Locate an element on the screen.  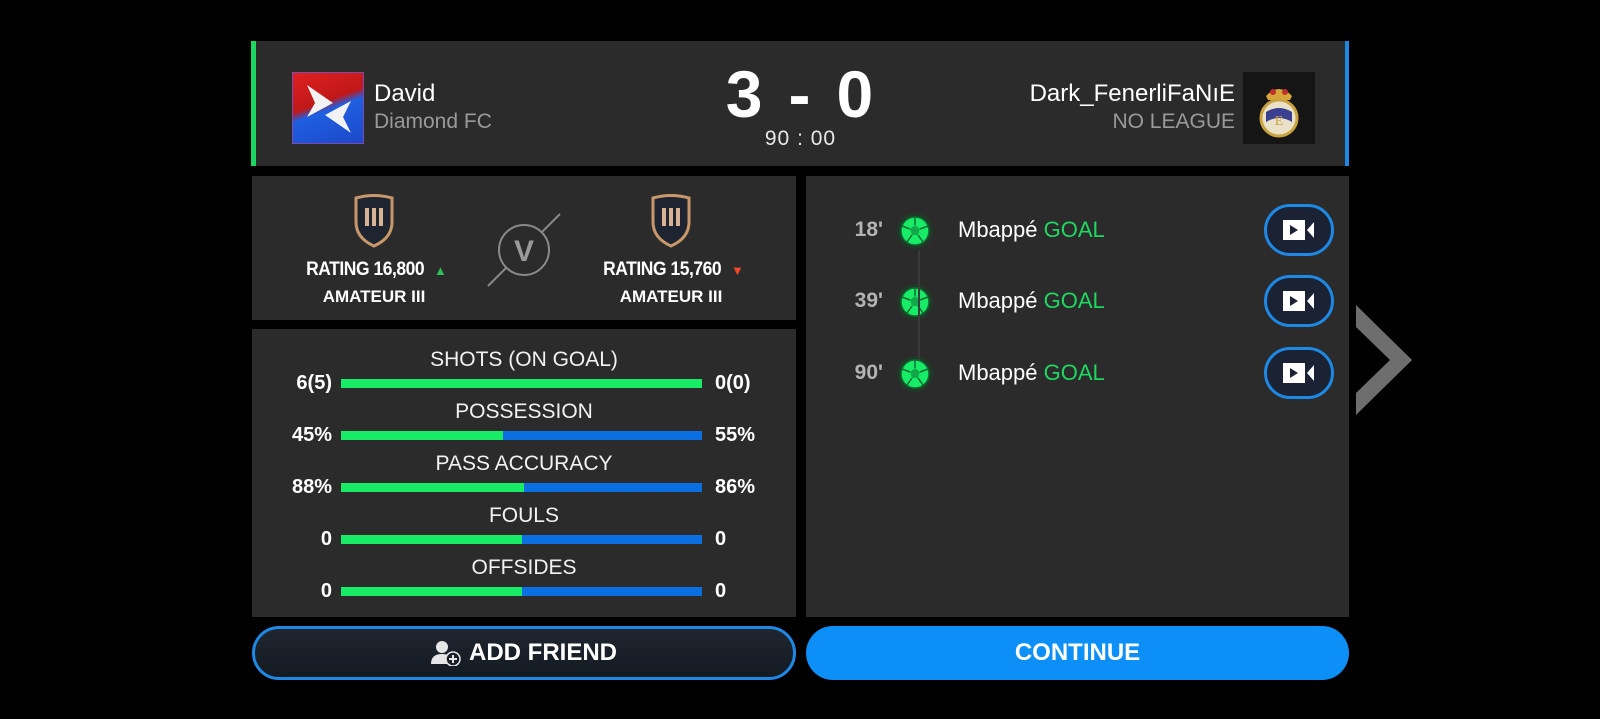
home-rank: RATING 16,800 ▲ AMATEUR III is located at coordinates (374, 250).